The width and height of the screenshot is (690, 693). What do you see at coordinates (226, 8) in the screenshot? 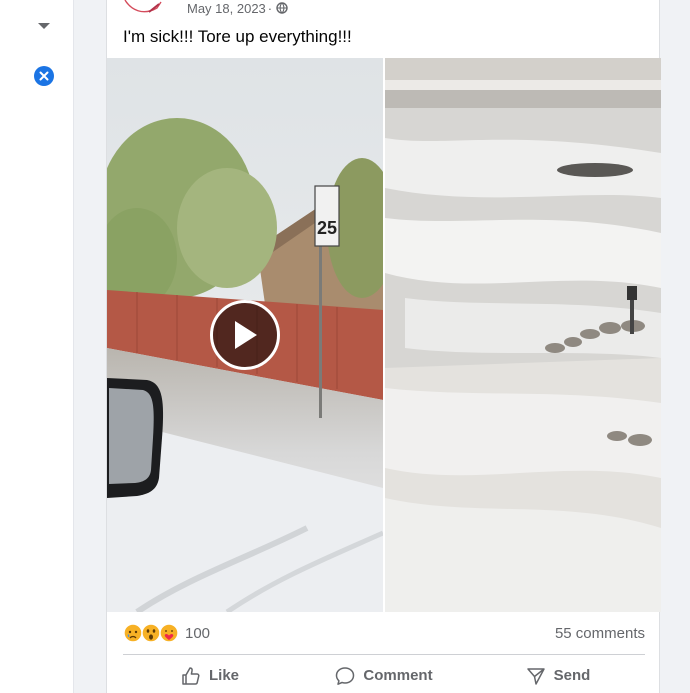
I see `post-date: May 18, 2023` at bounding box center [226, 8].